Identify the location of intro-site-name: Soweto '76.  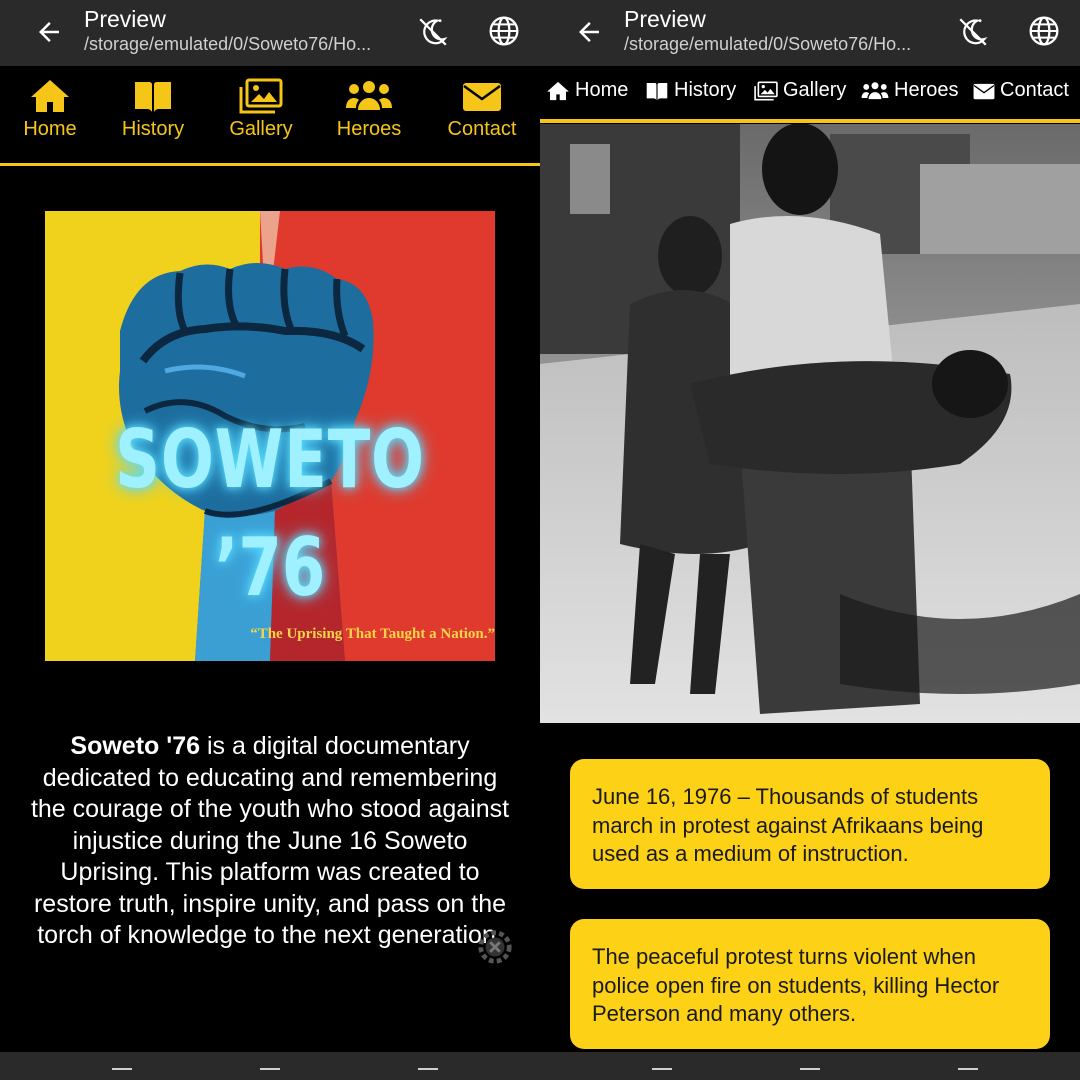
(135, 746).